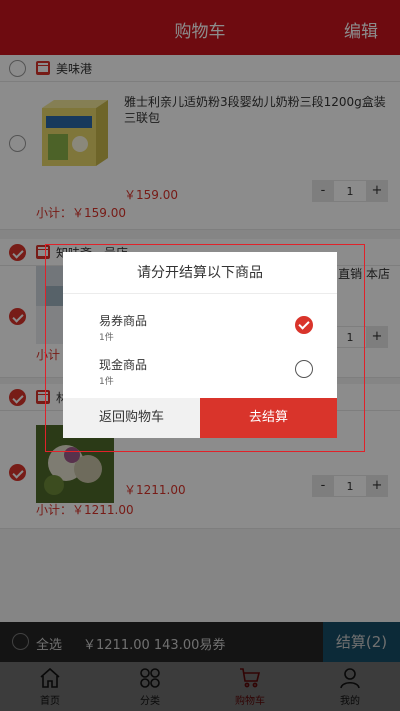 The height and width of the screenshot is (711, 400). Describe the element at coordinates (304, 369) in the screenshot. I see `option-radio` at that location.